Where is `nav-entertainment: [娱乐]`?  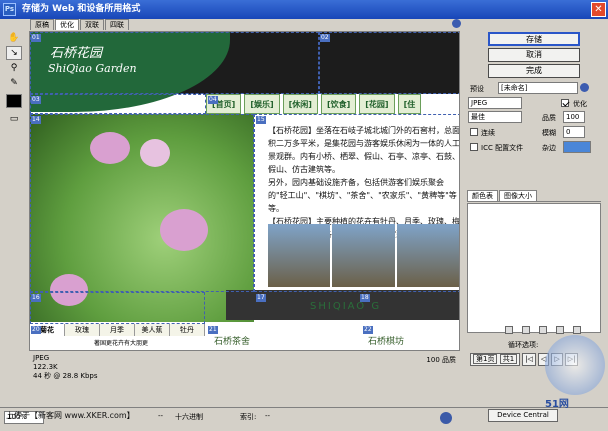 nav-entertainment: [娱乐] is located at coordinates (262, 104).